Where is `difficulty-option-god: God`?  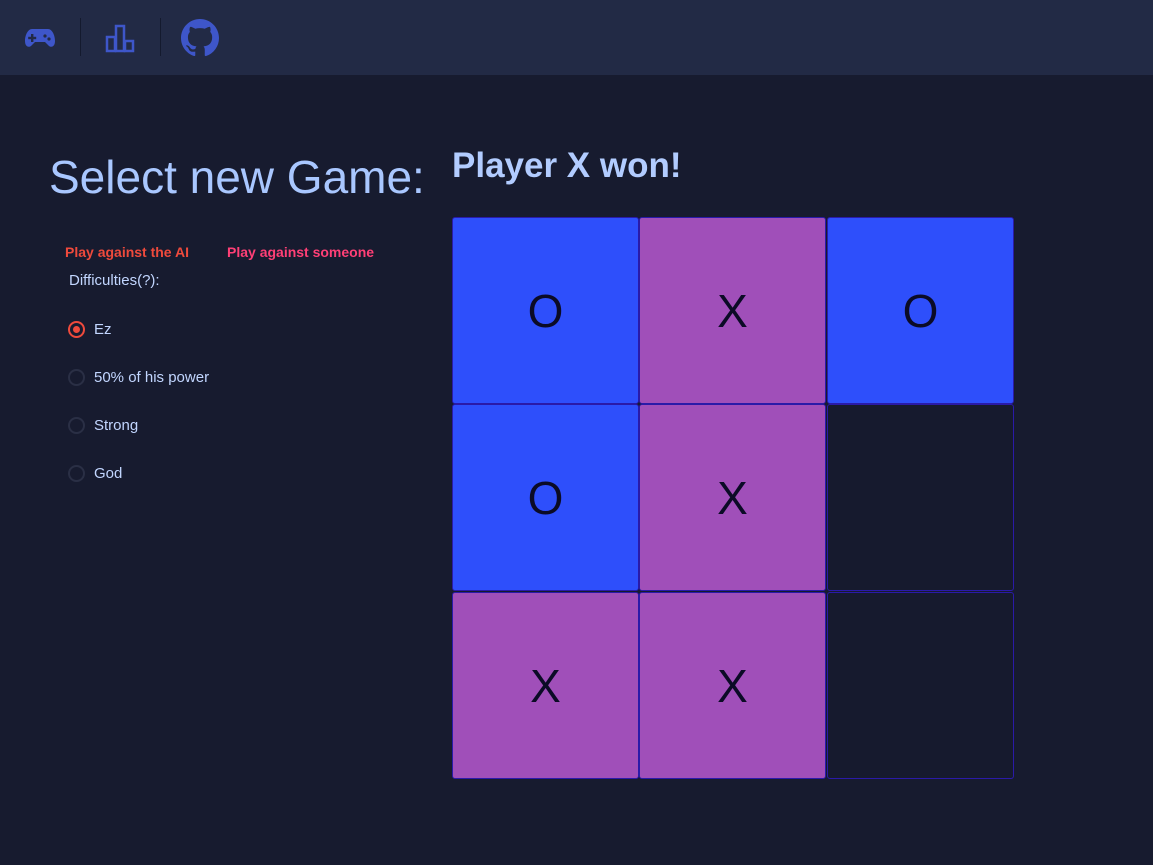
difficulty-option-god: God is located at coordinates (95, 473).